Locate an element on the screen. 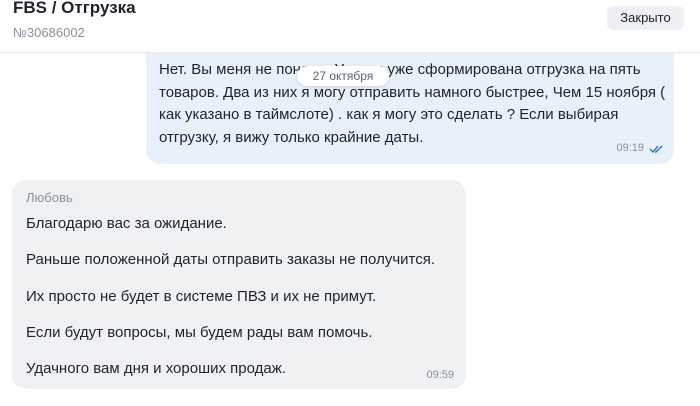  date-divider: 27 октября is located at coordinates (343, 76).